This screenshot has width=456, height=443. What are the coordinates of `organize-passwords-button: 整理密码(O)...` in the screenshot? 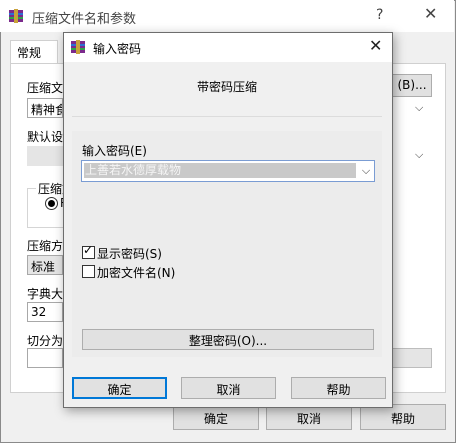 It's located at (228, 339).